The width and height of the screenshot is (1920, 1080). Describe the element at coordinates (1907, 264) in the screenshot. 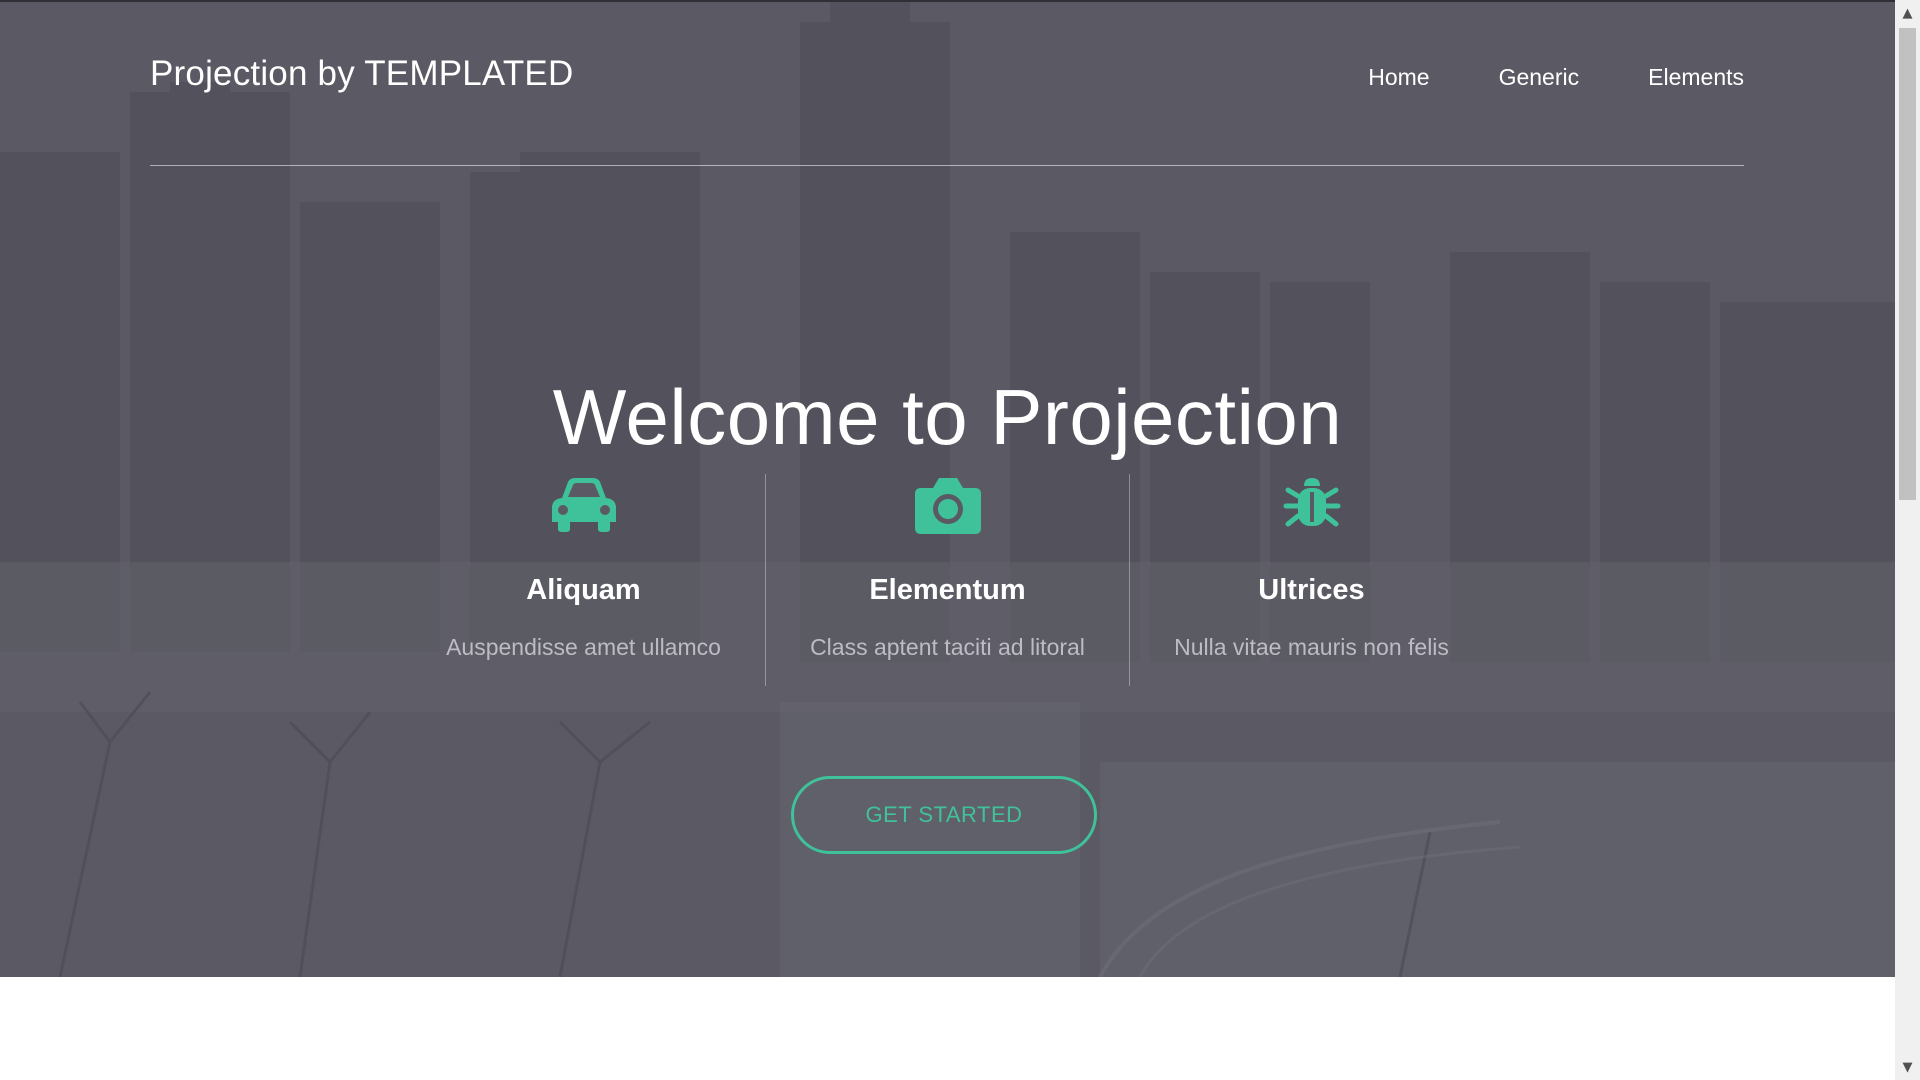

I see `scroll-thumb` at that location.